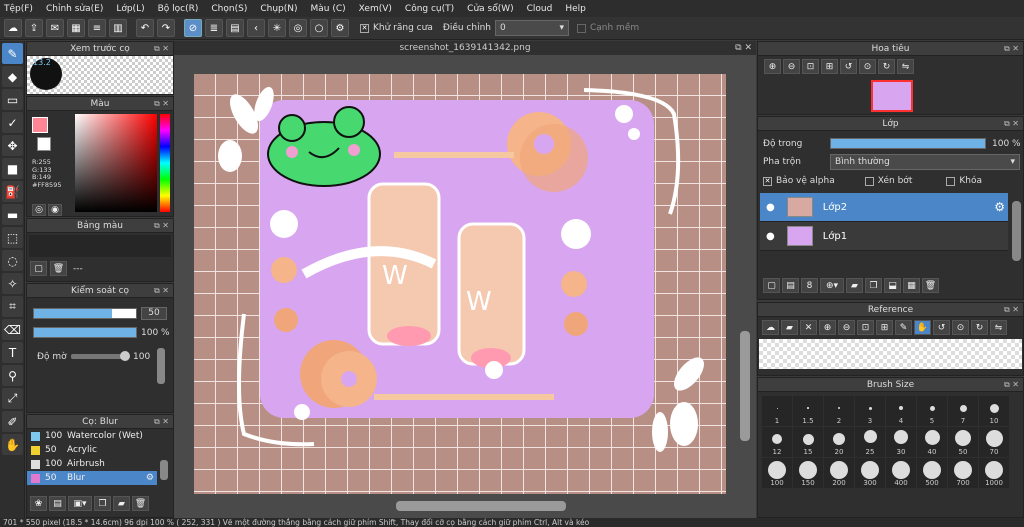 The height and width of the screenshot is (527, 1024). What do you see at coordinates (870, 473) in the screenshot?
I see `brush-size-cell: 300` at bounding box center [870, 473].